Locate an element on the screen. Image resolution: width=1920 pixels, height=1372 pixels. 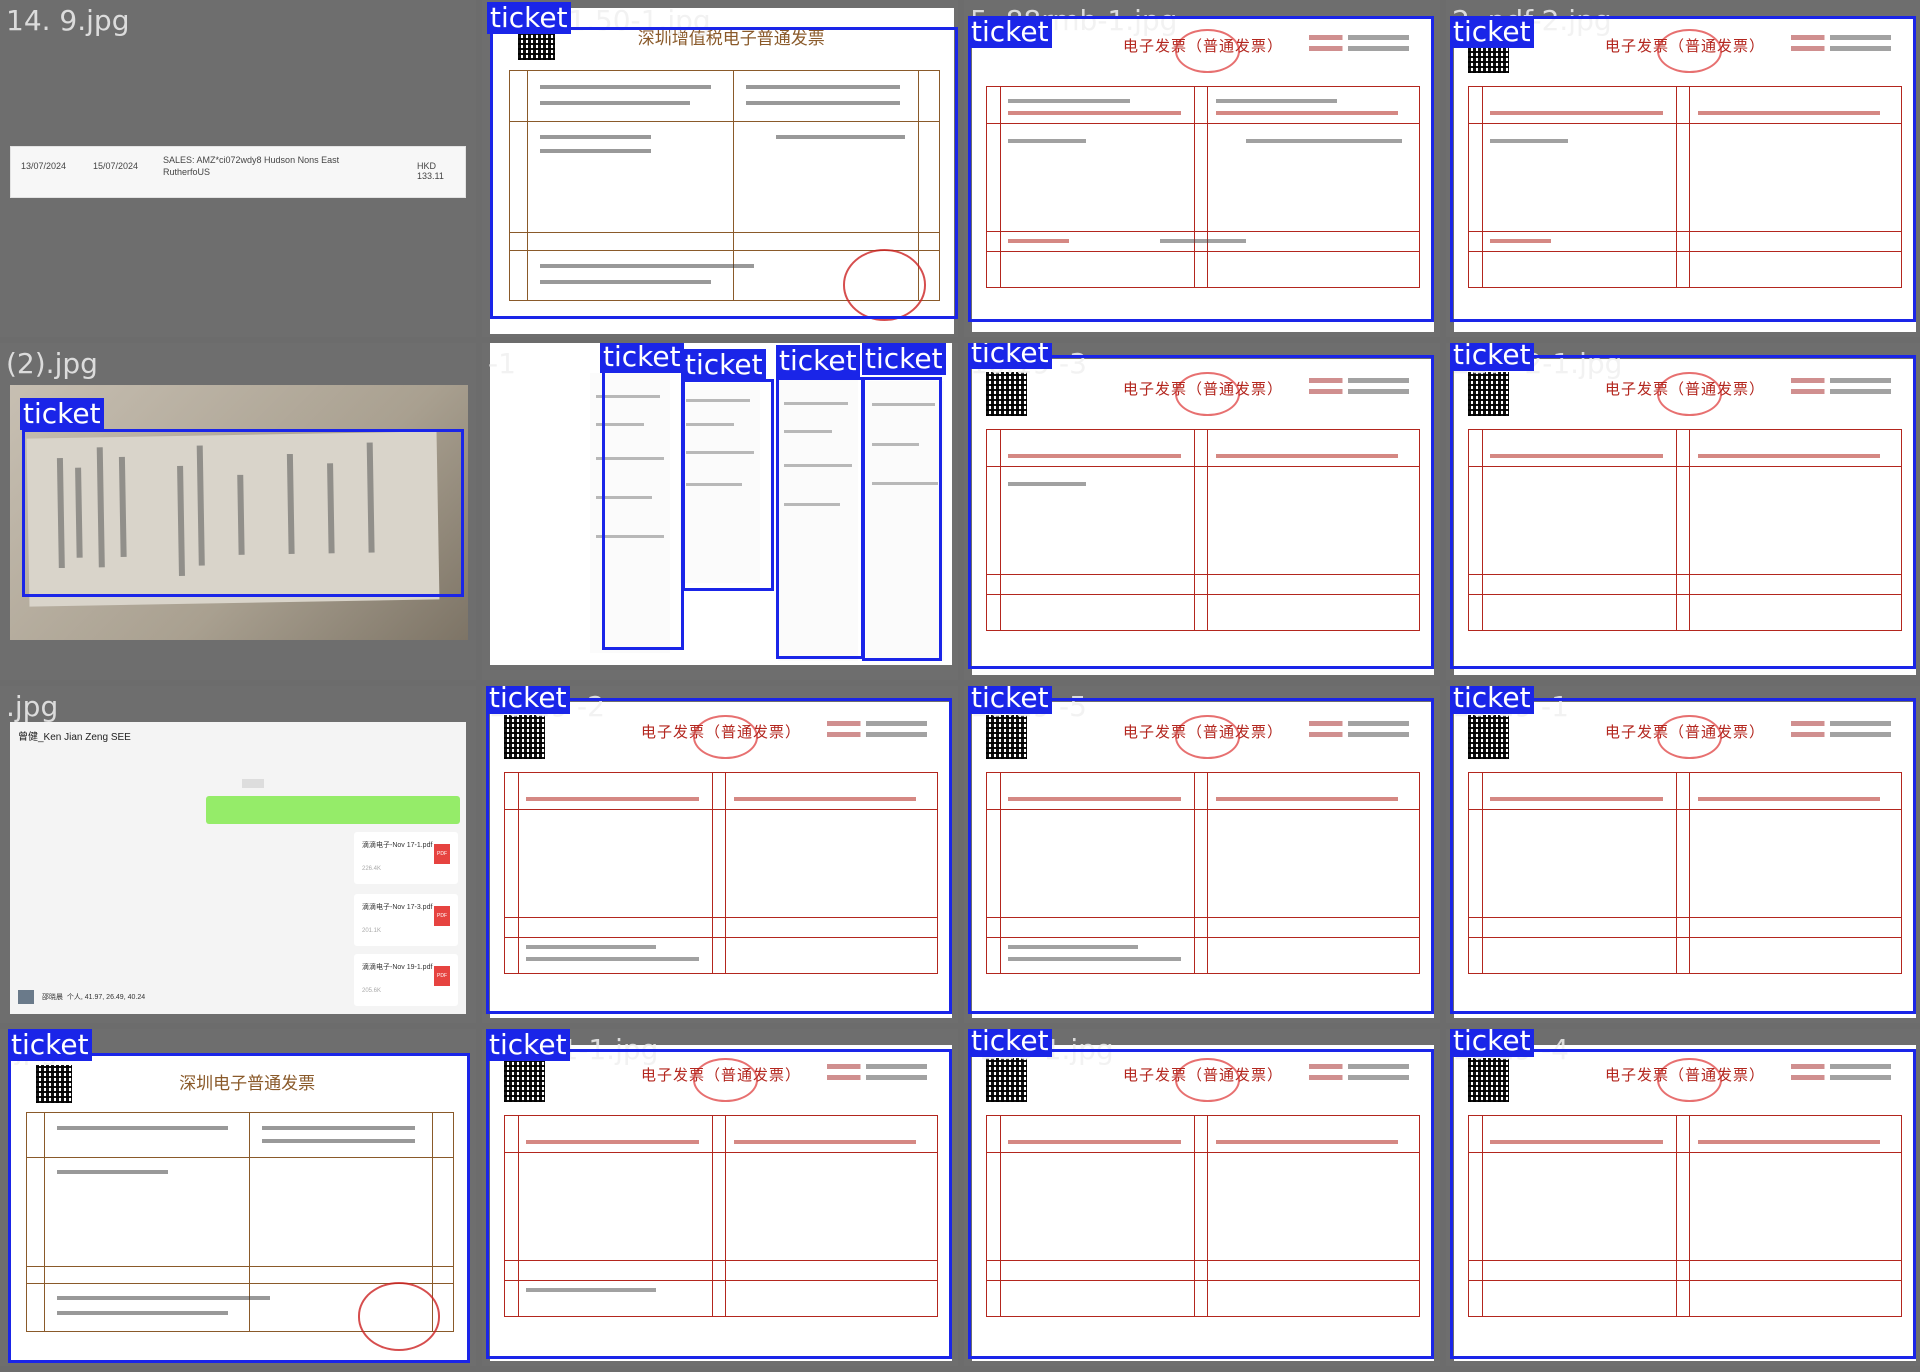
avatar is located at coordinates (26, 997).